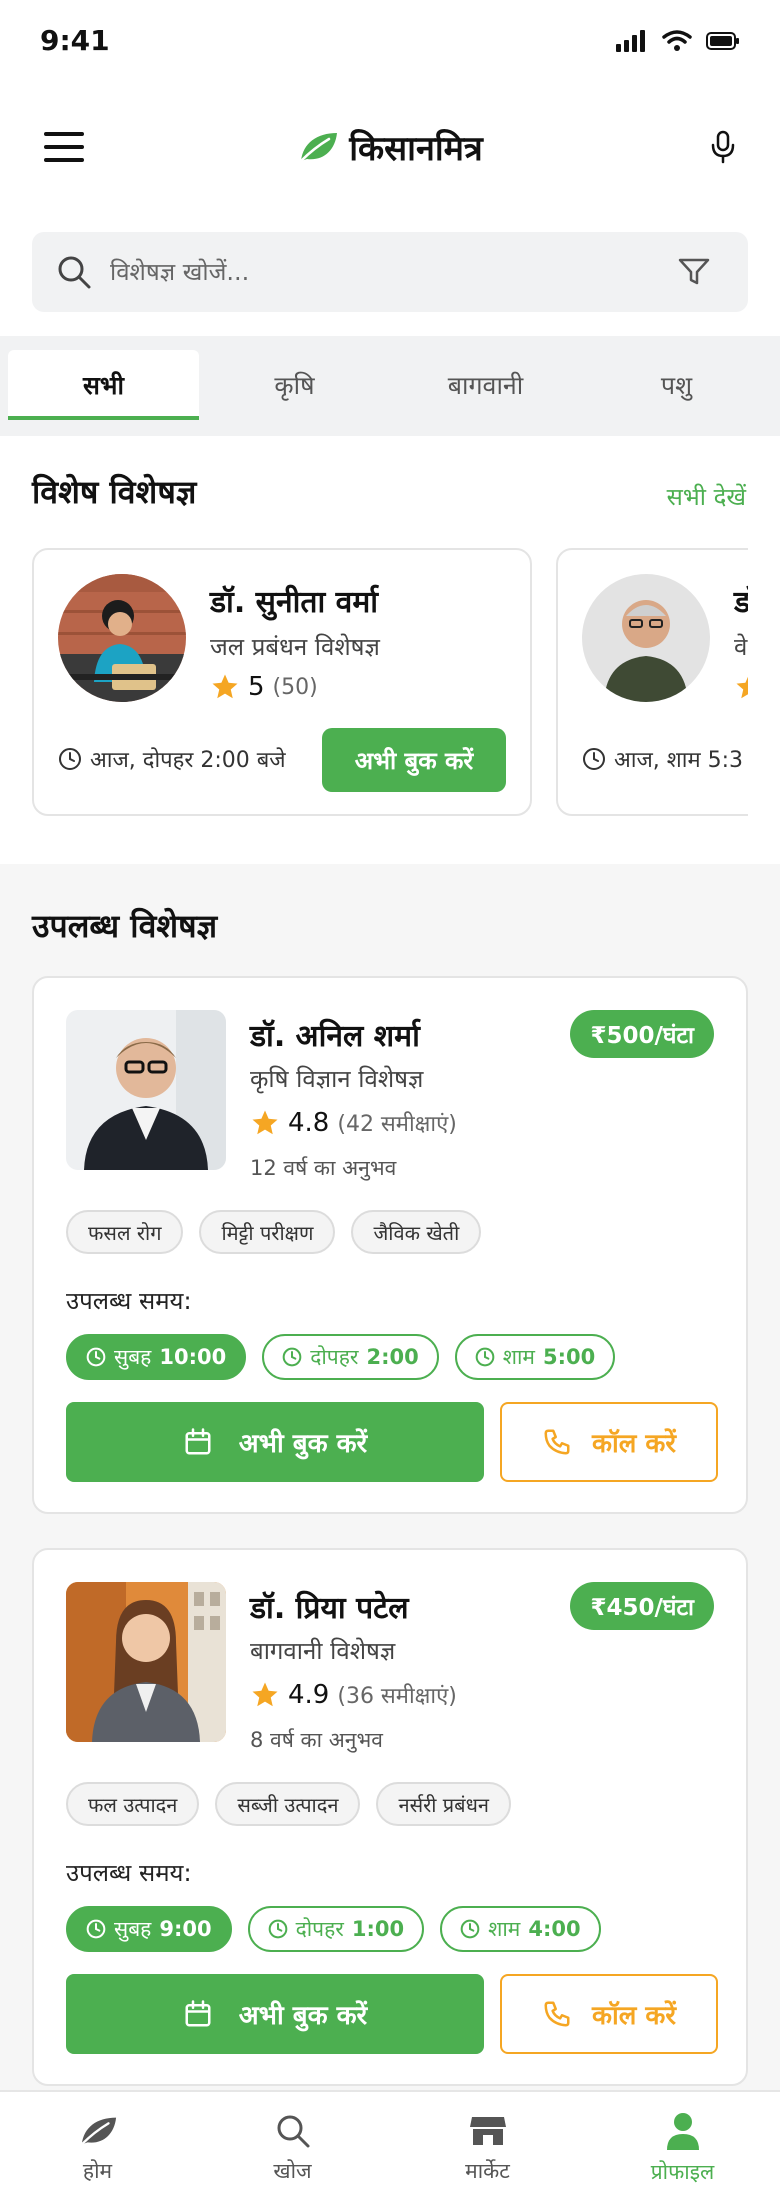 This screenshot has width=780, height=2206. I want to click on next-slot: आज, दोपहर 2:00 बजे, so click(172, 759).